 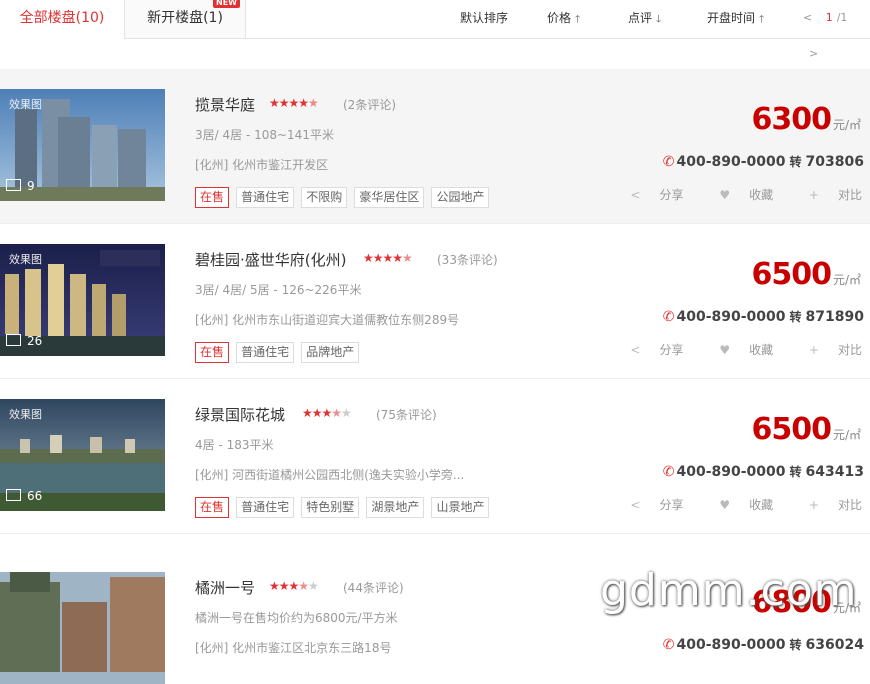 I want to click on listing-name: 橘洲一号, so click(x=225, y=587).